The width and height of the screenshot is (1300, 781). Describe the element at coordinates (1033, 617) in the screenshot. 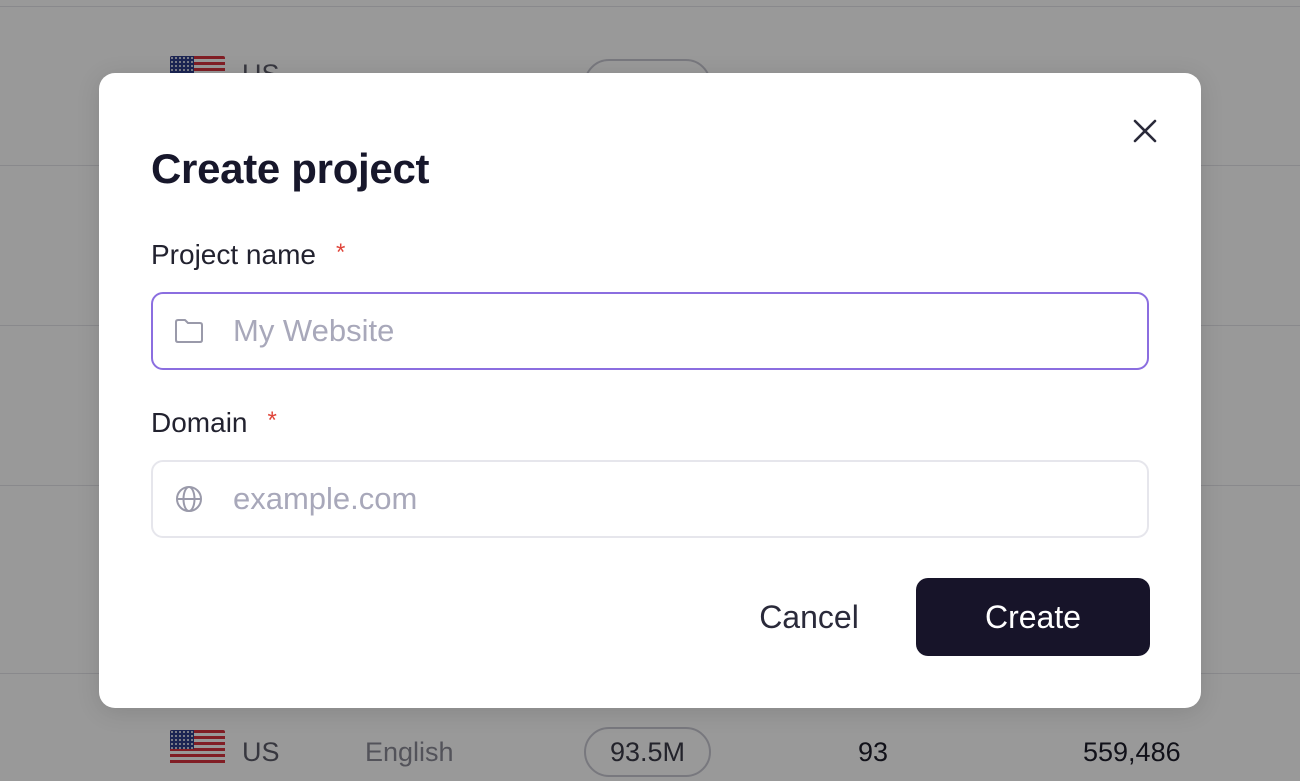

I see `create-button: Create` at that location.